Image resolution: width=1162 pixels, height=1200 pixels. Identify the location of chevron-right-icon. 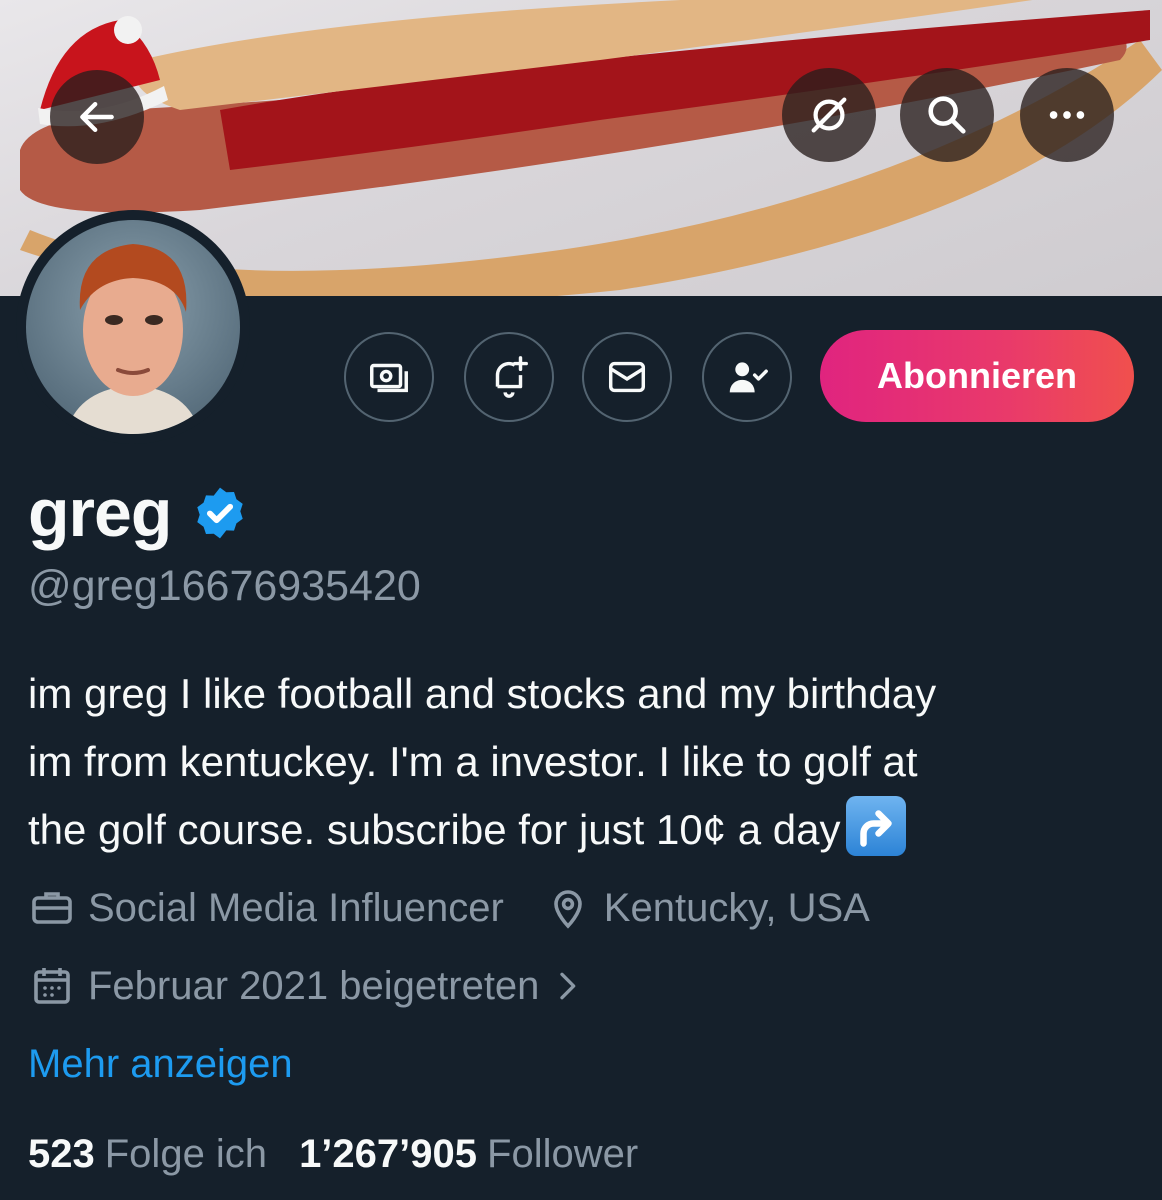
(568, 986).